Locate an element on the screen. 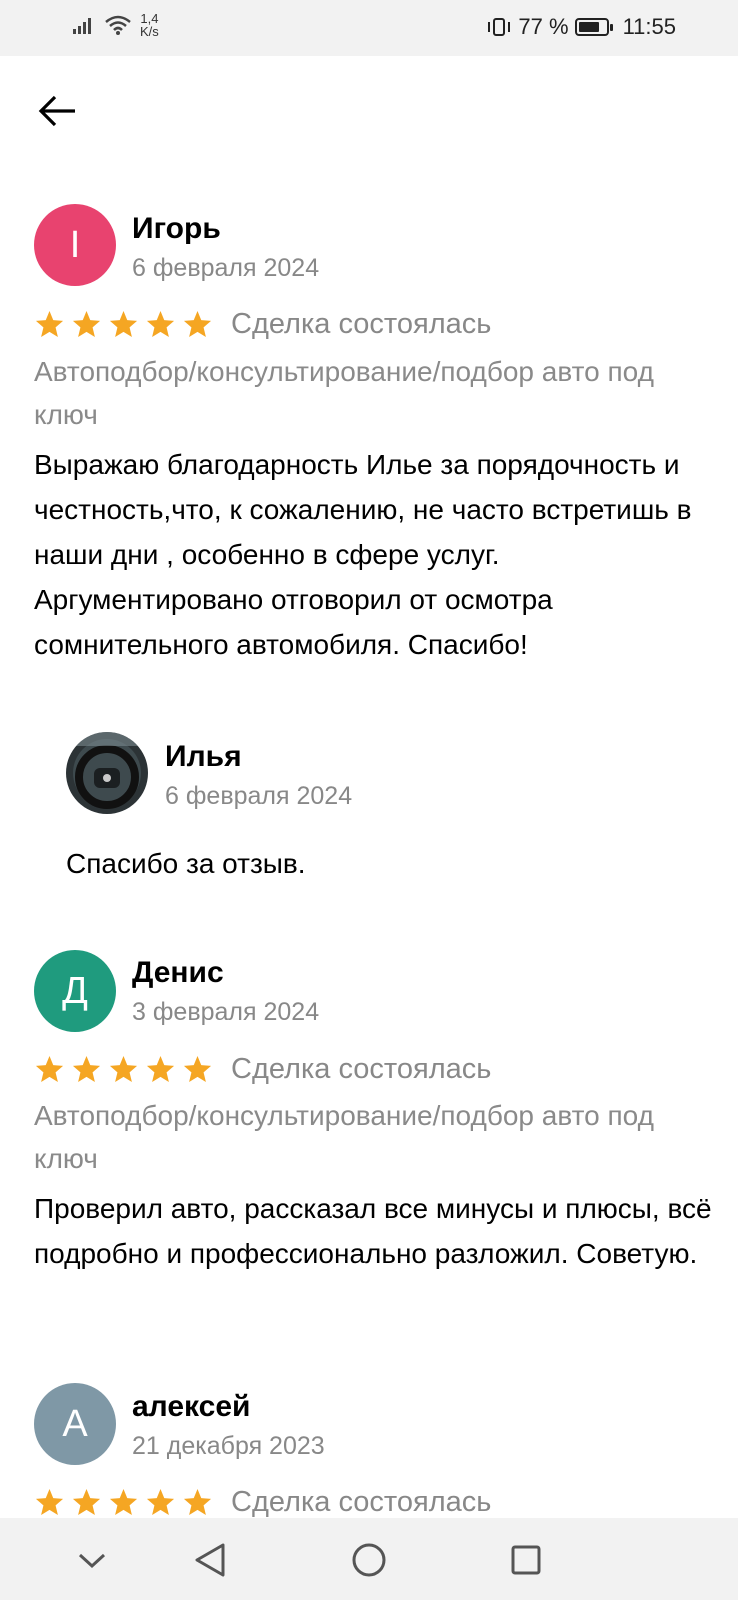 The image size is (738, 1600). reply-text: Спасибо за отзыв. is located at coordinates (186, 863).